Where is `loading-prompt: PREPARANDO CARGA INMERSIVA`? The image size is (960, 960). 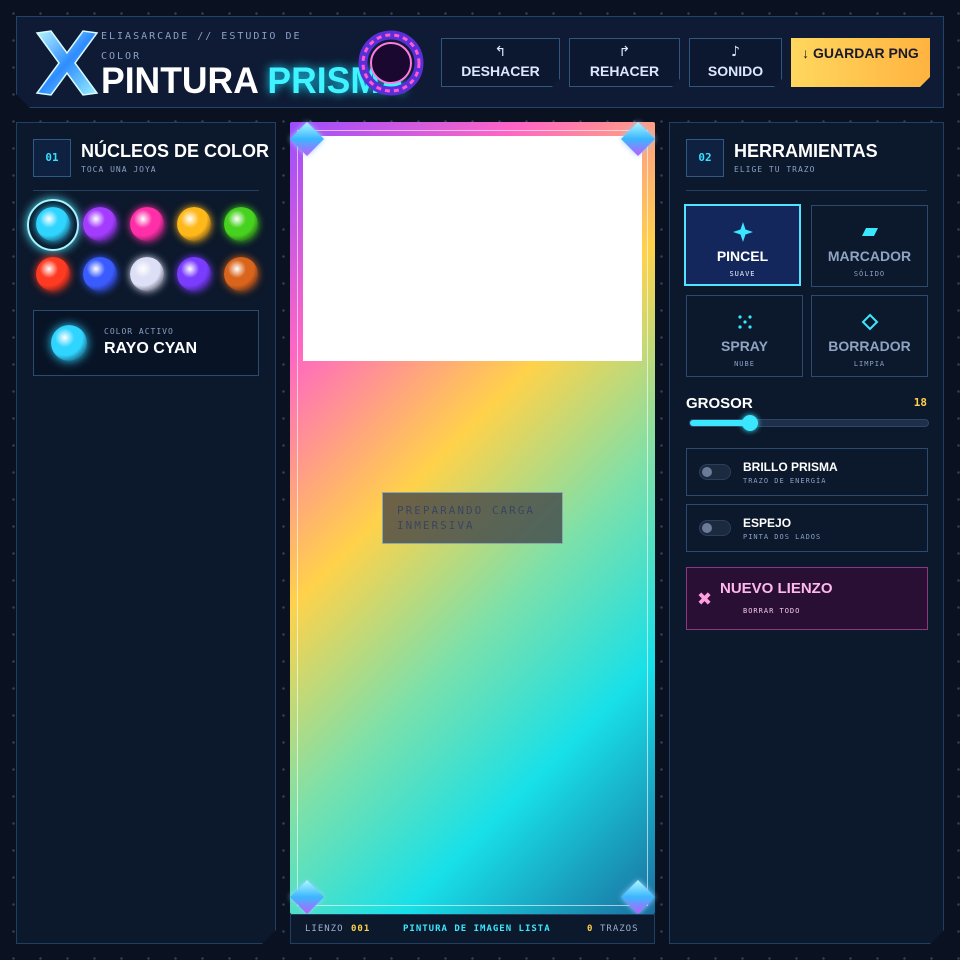 loading-prompt: PREPARANDO CARGA INMERSIVA is located at coordinates (472, 518).